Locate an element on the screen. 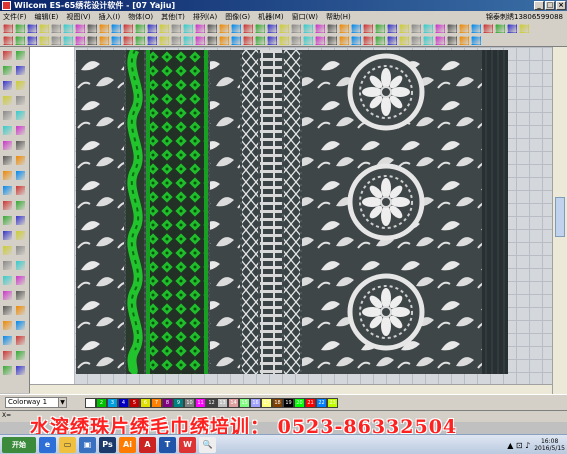  photoshop-icon: Ps is located at coordinates (107, 444).